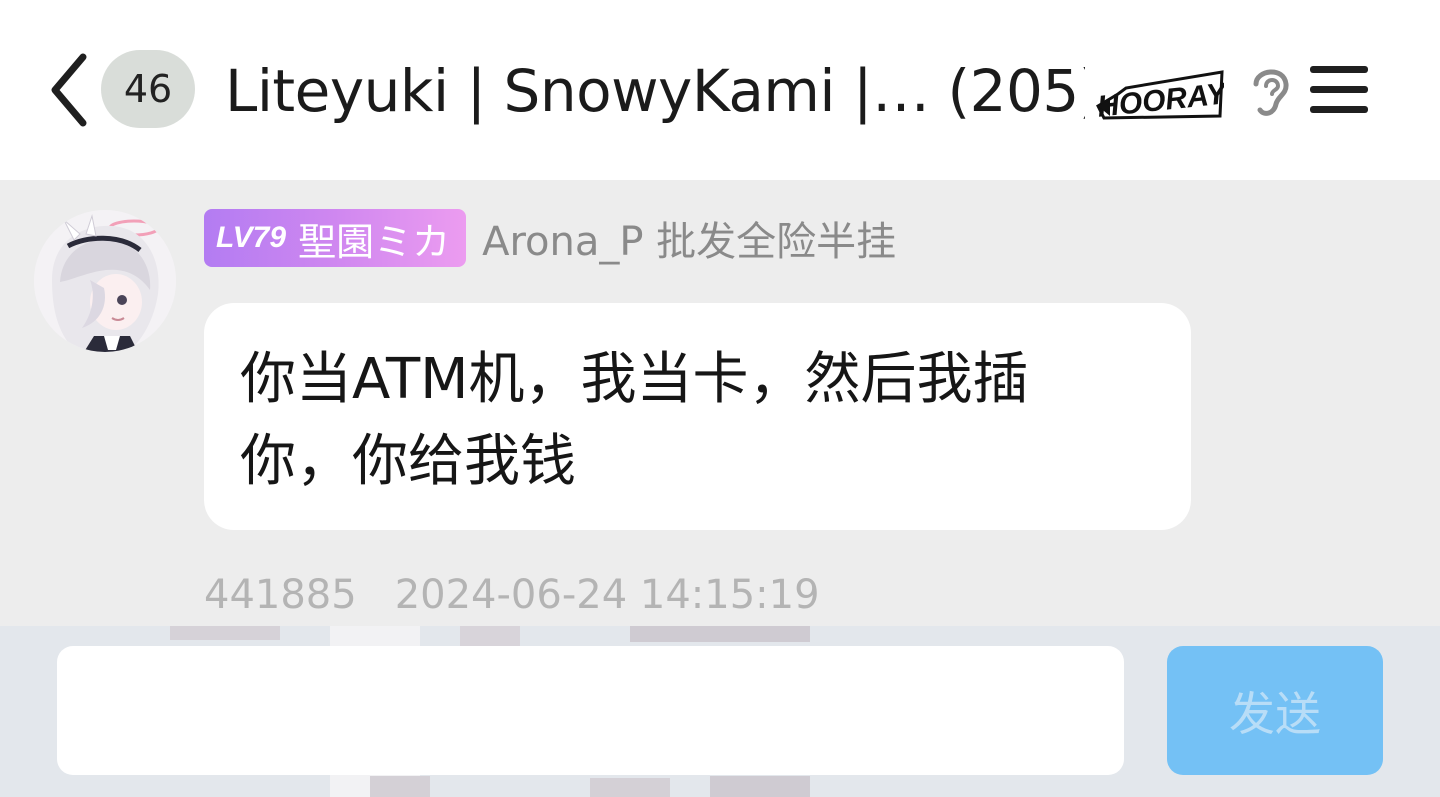 The image size is (1440, 797). I want to click on sender-info: LV79 聖園ミカ Arona_P 批发全险半挂, so click(550, 238).